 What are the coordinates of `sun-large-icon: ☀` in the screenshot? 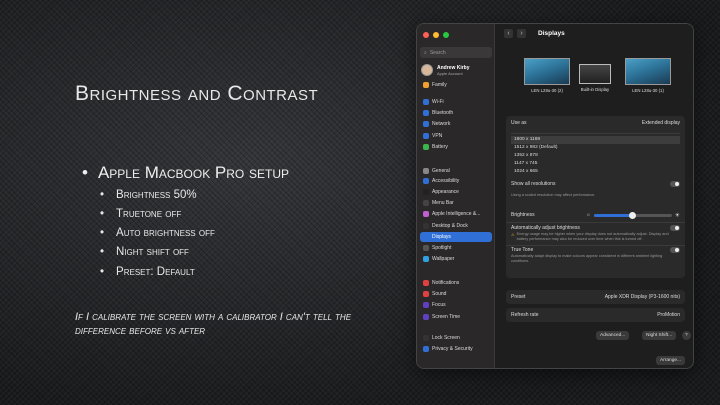 It's located at (677, 215).